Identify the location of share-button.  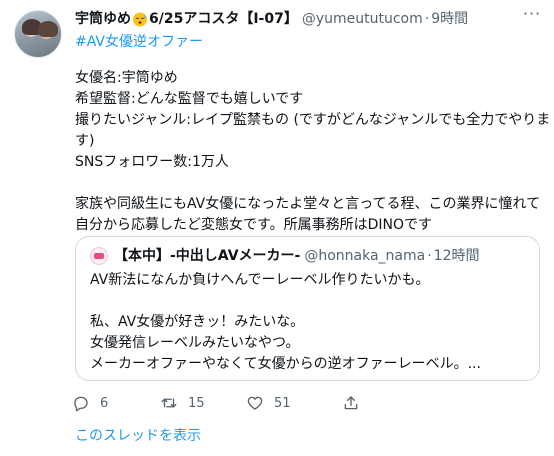
(356, 403).